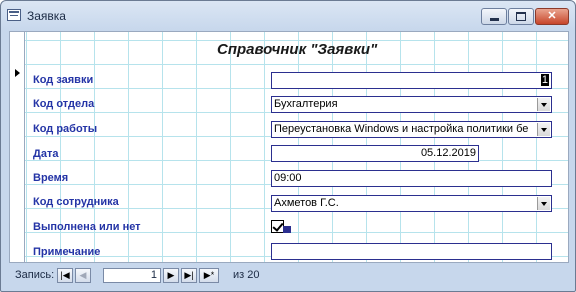 The width and height of the screenshot is (576, 292). I want to click on current-record-arrow-icon, so click(17, 73).